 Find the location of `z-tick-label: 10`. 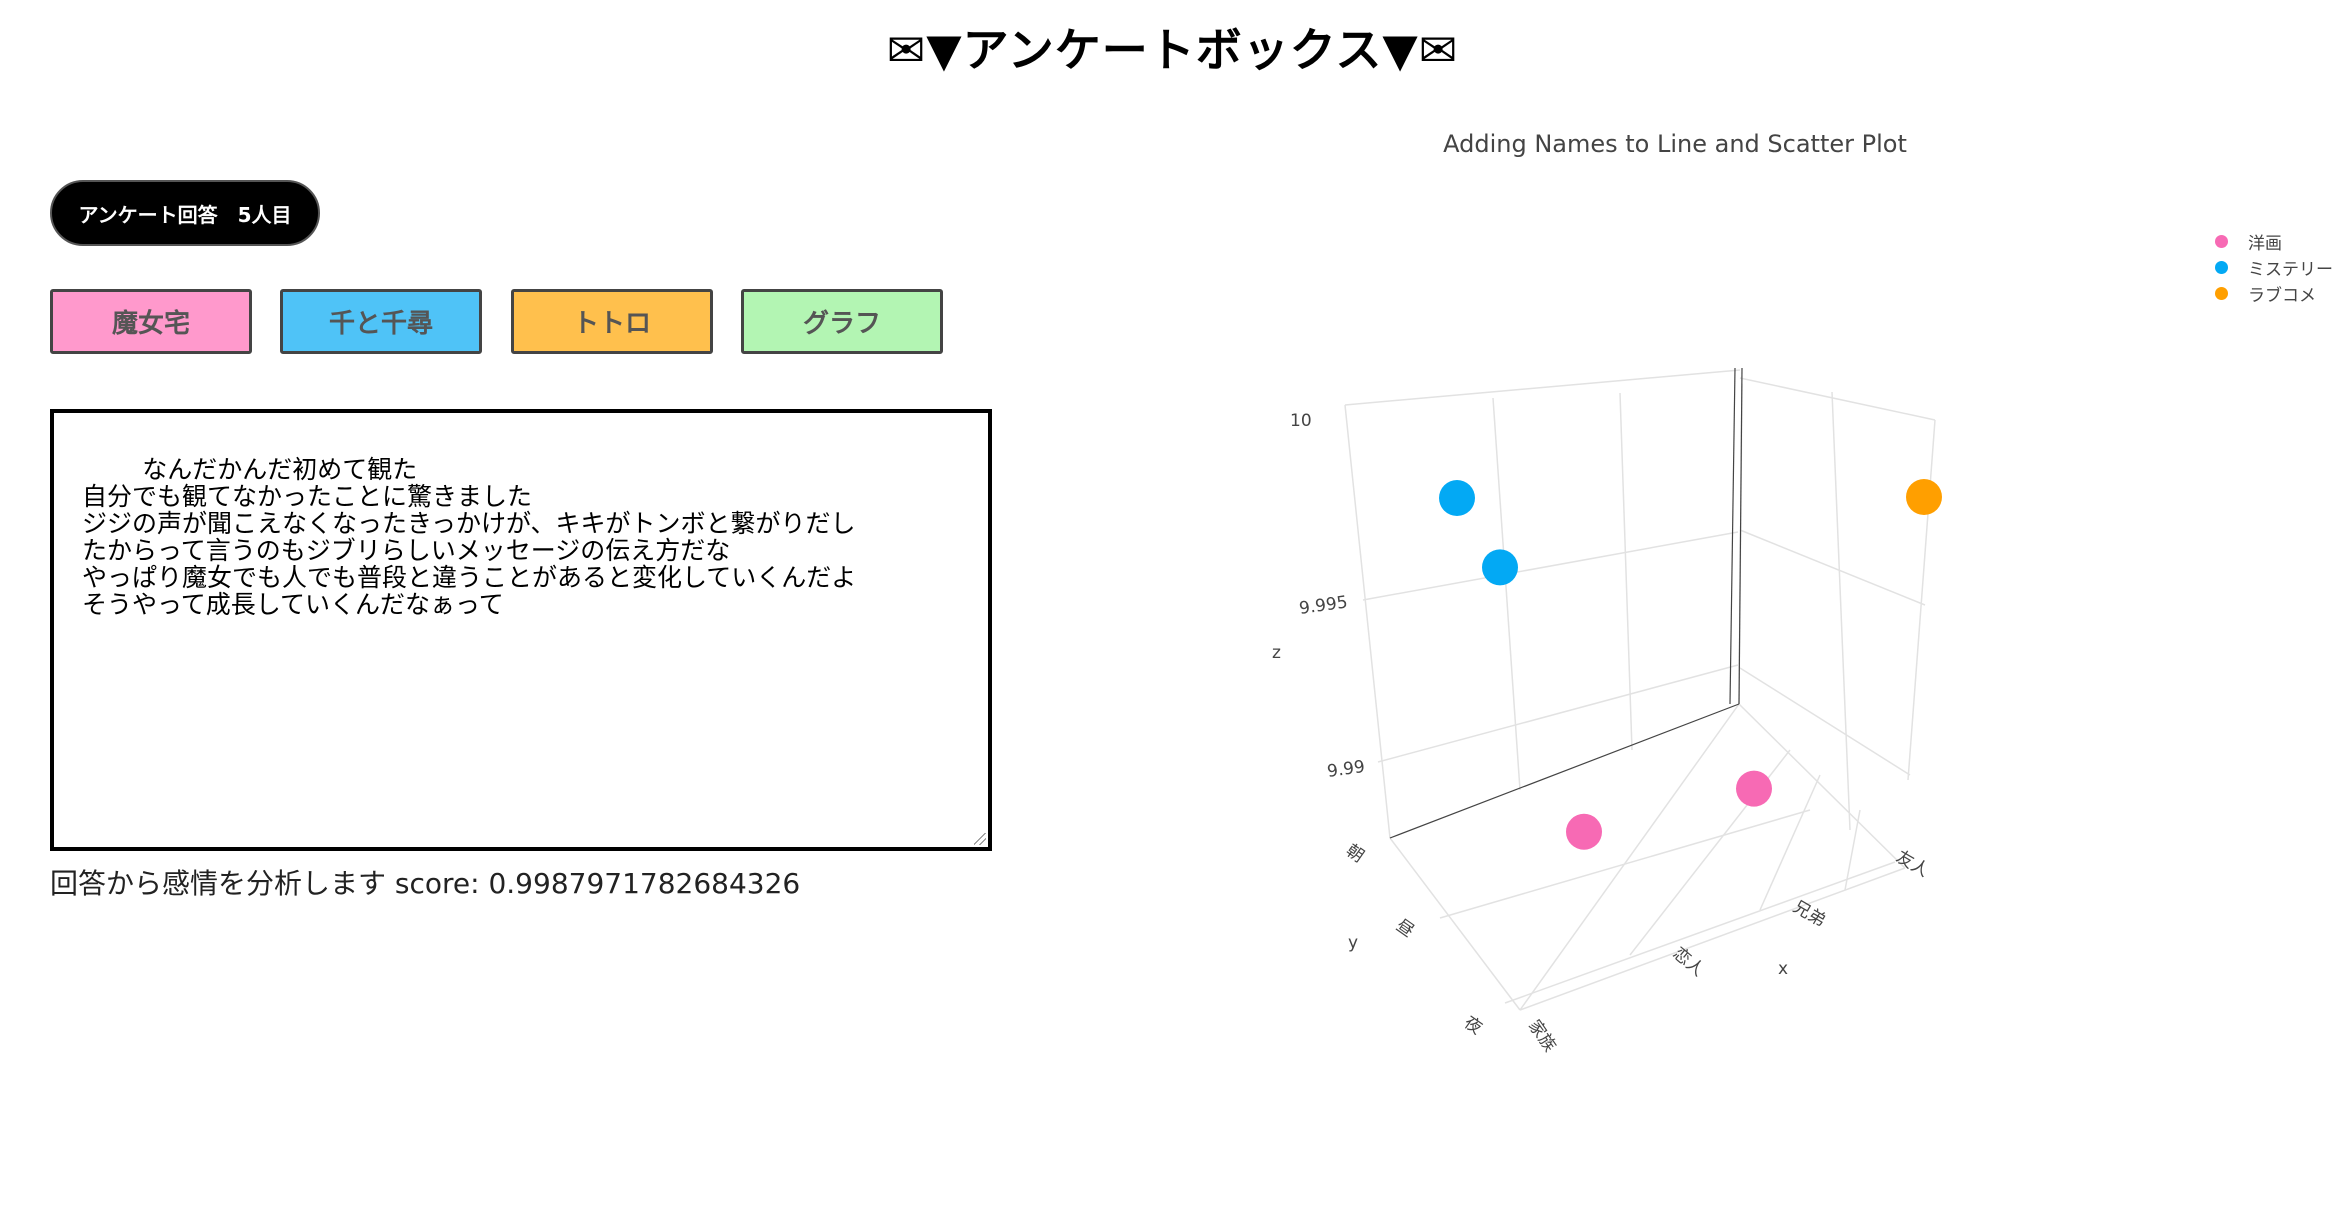

z-tick-label: 10 is located at coordinates (1301, 421).